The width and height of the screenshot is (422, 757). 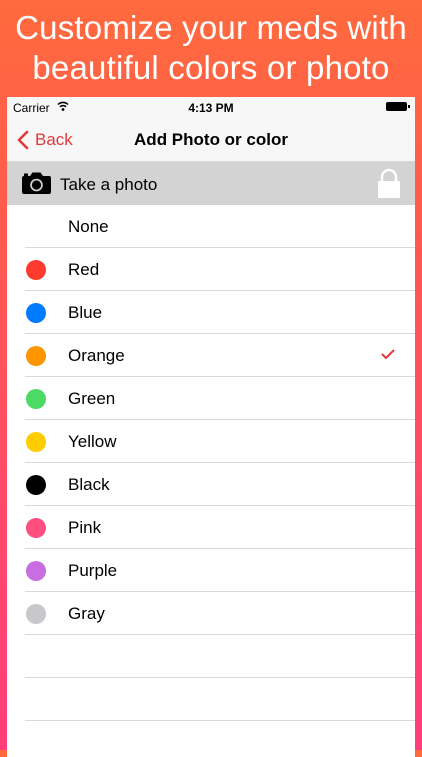 I want to click on color-option-label: Gray, so click(x=86, y=613).